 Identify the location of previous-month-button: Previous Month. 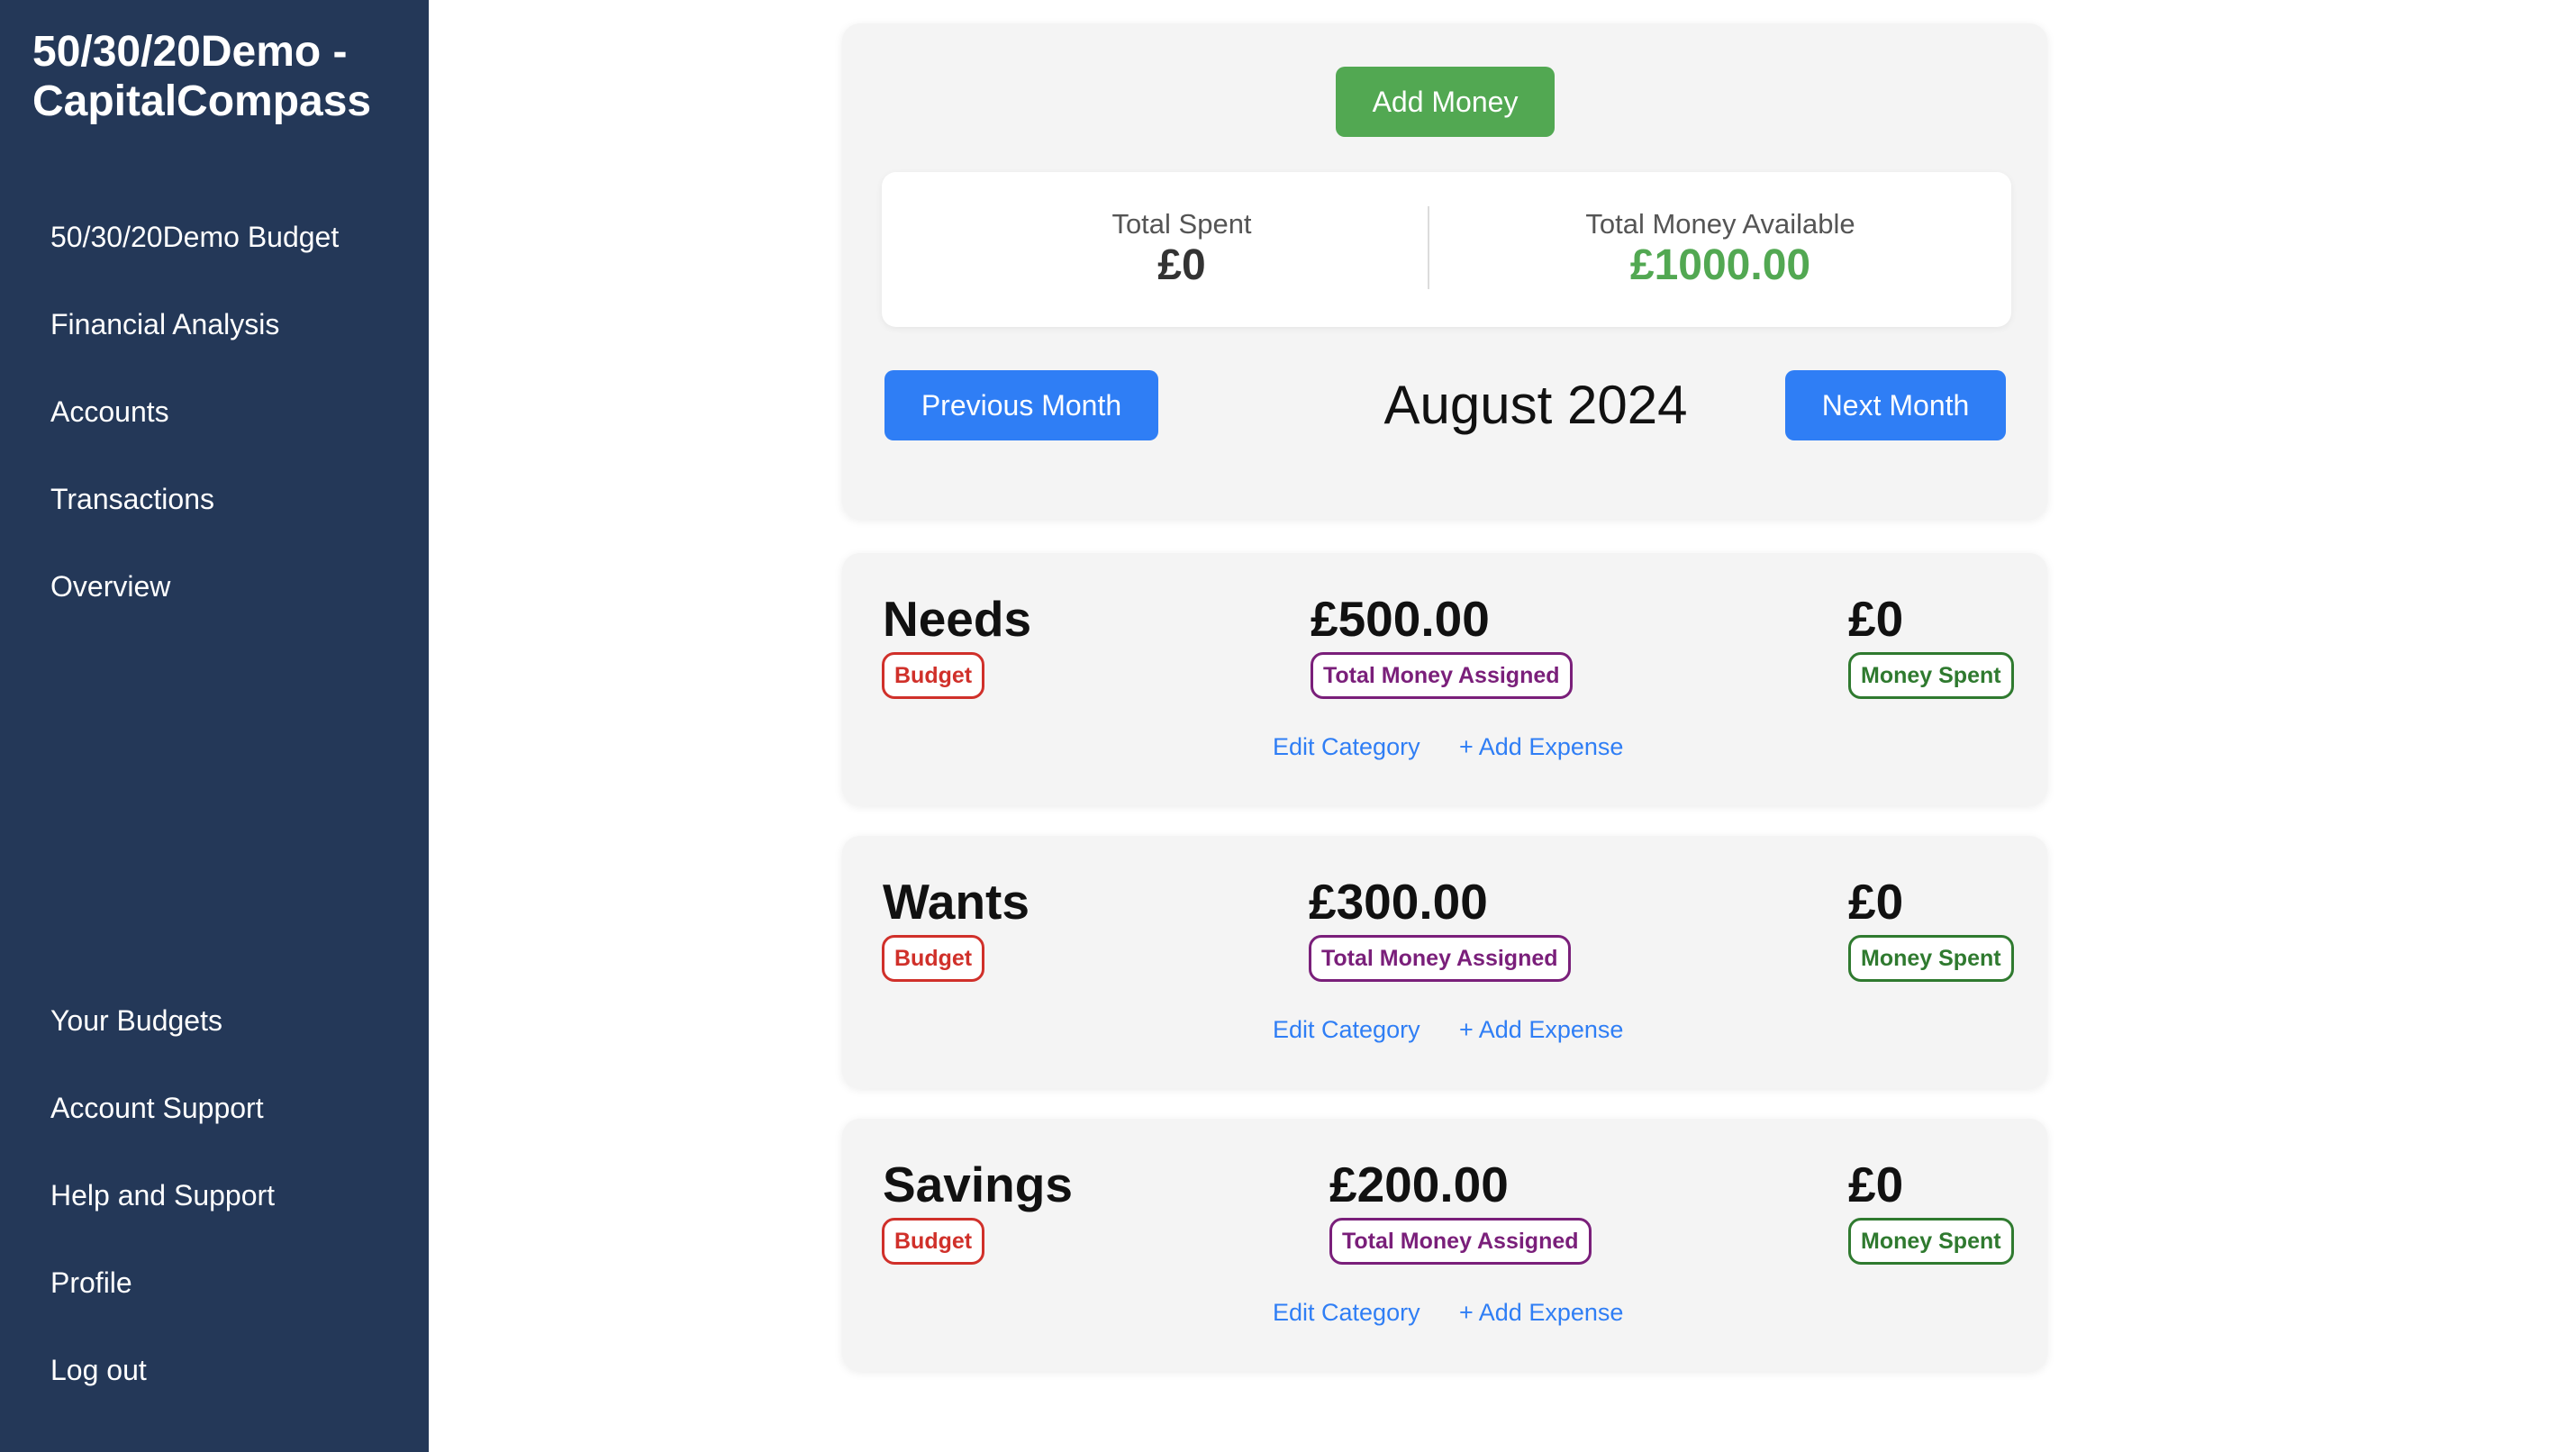
(1021, 405).